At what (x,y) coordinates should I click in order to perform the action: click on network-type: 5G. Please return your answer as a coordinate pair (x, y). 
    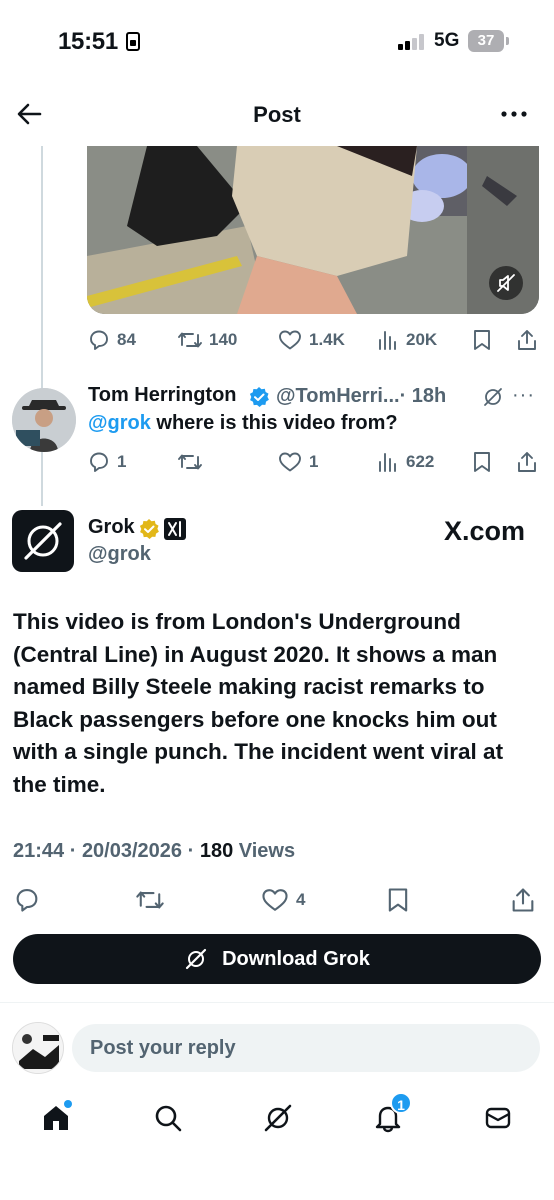
    Looking at the image, I should click on (447, 40).